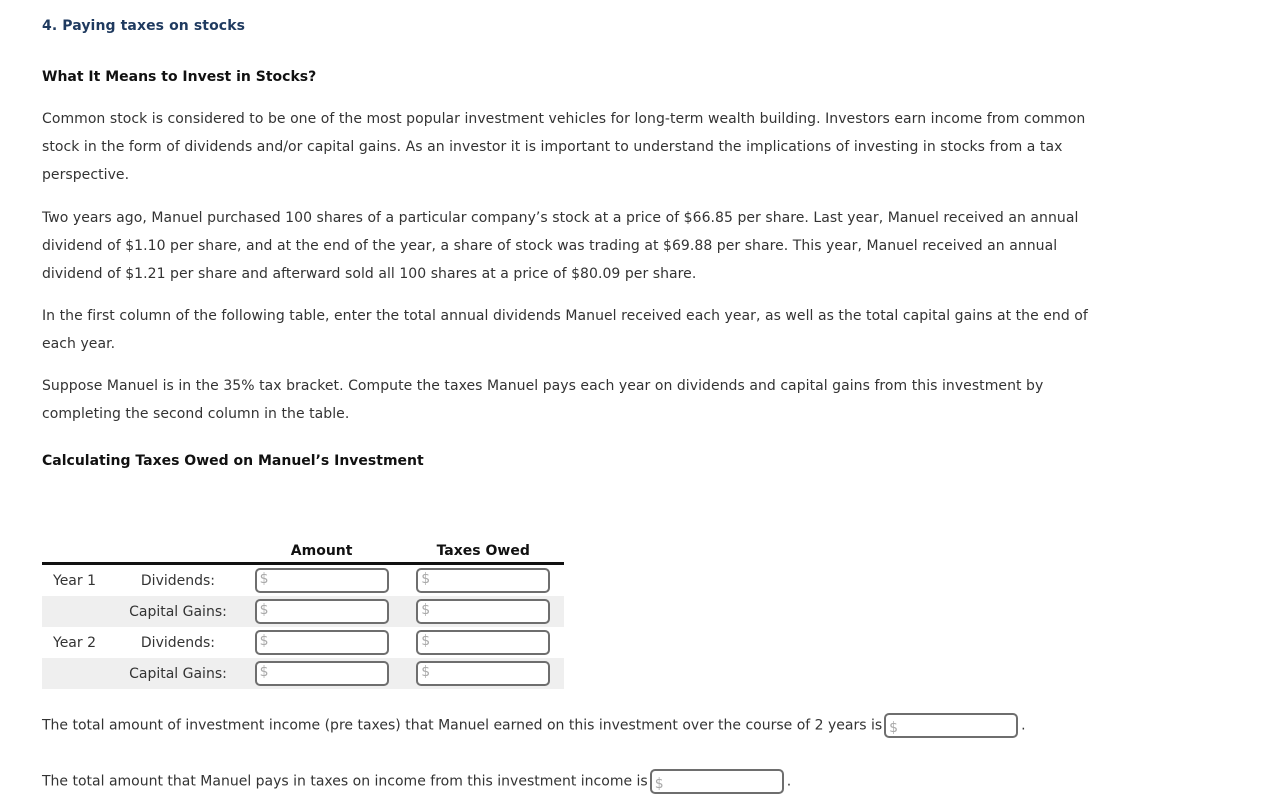  Describe the element at coordinates (327, 611) in the screenshot. I see `year1-capital-gains-amount-field` at that location.